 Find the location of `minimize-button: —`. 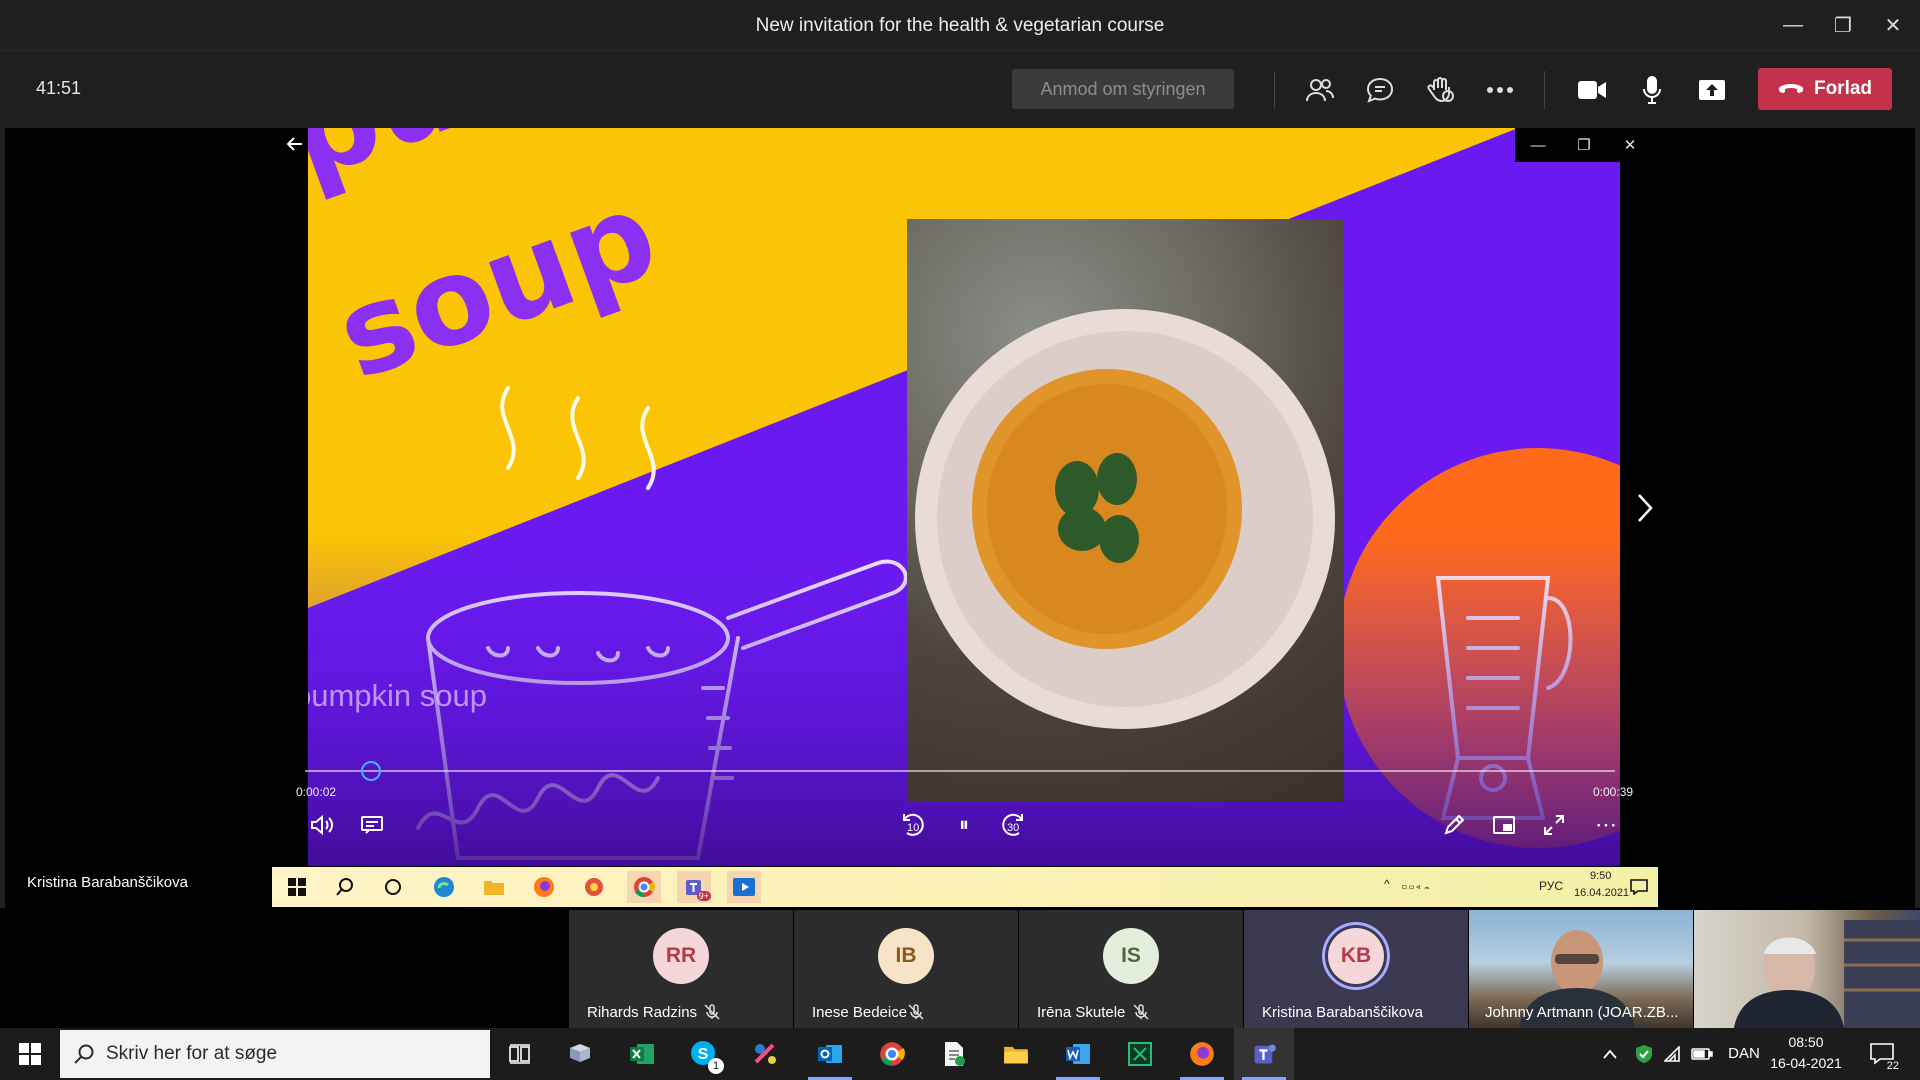

minimize-button: — is located at coordinates (1793, 25).